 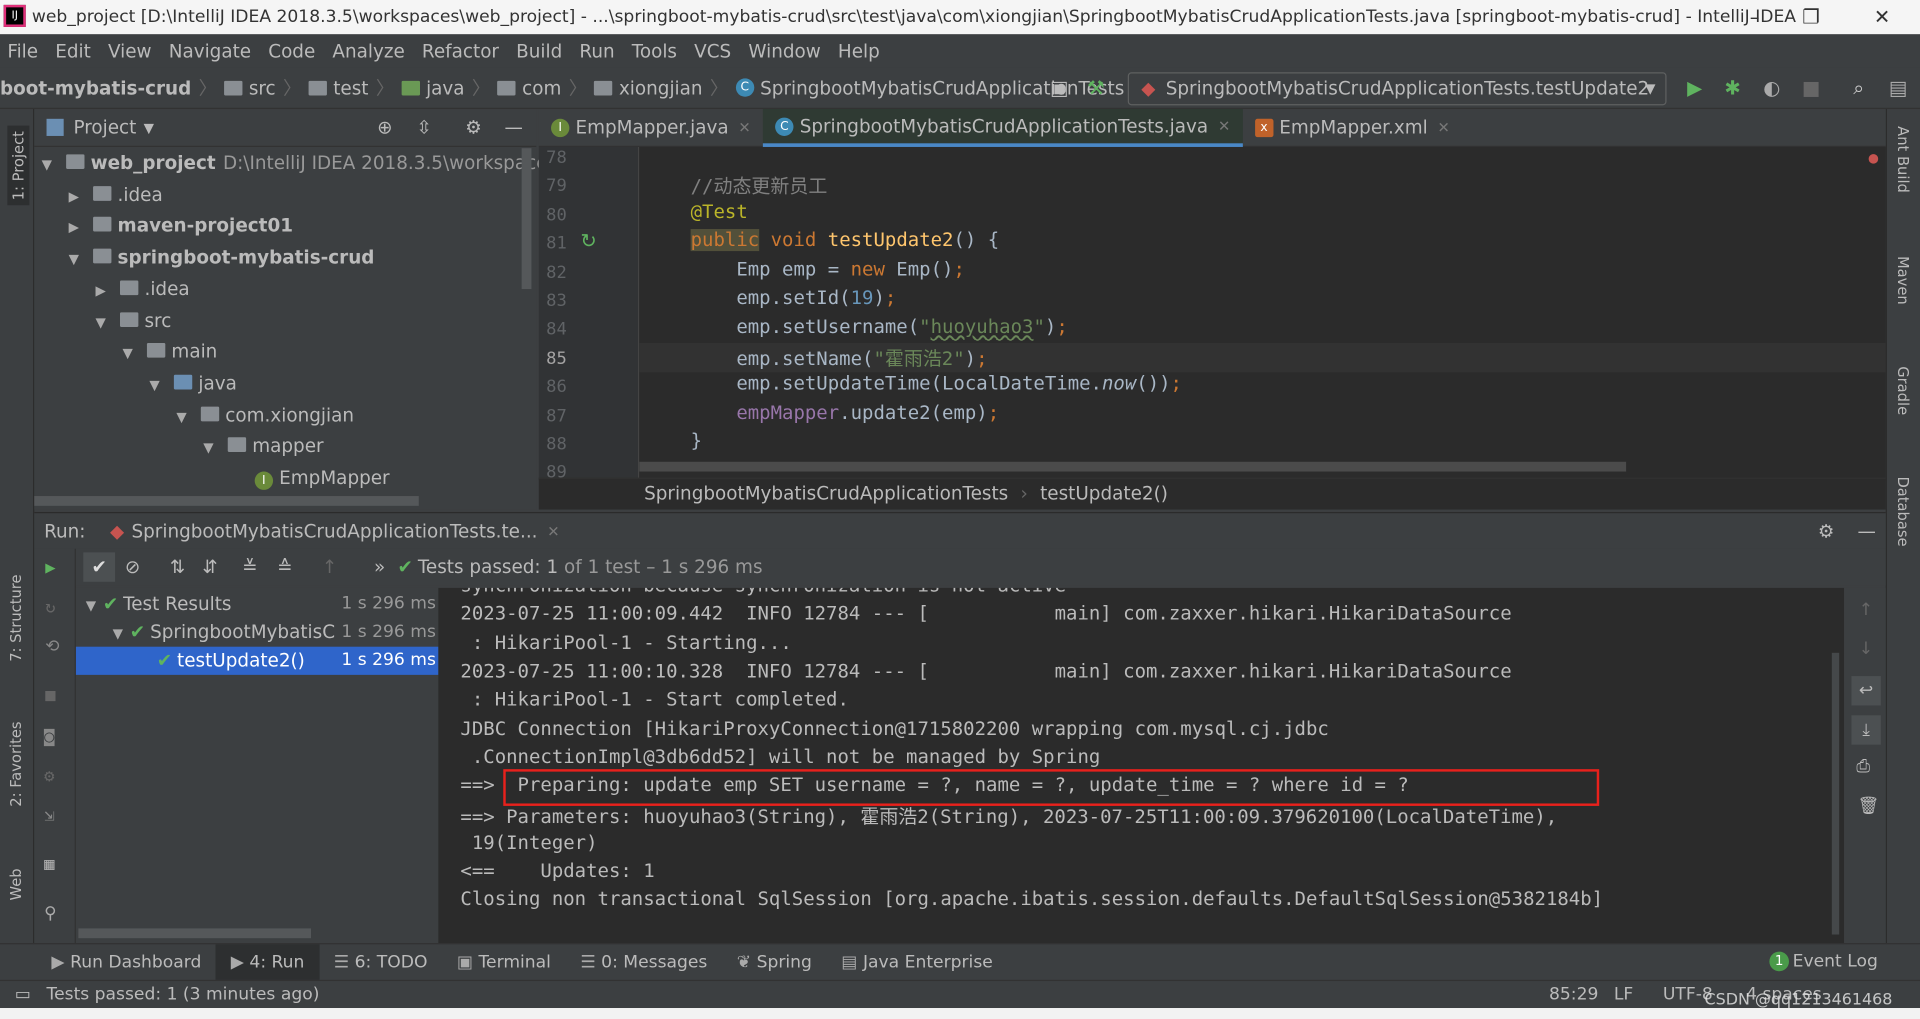 What do you see at coordinates (384, 127) in the screenshot?
I see `locate-icon: ⊕` at bounding box center [384, 127].